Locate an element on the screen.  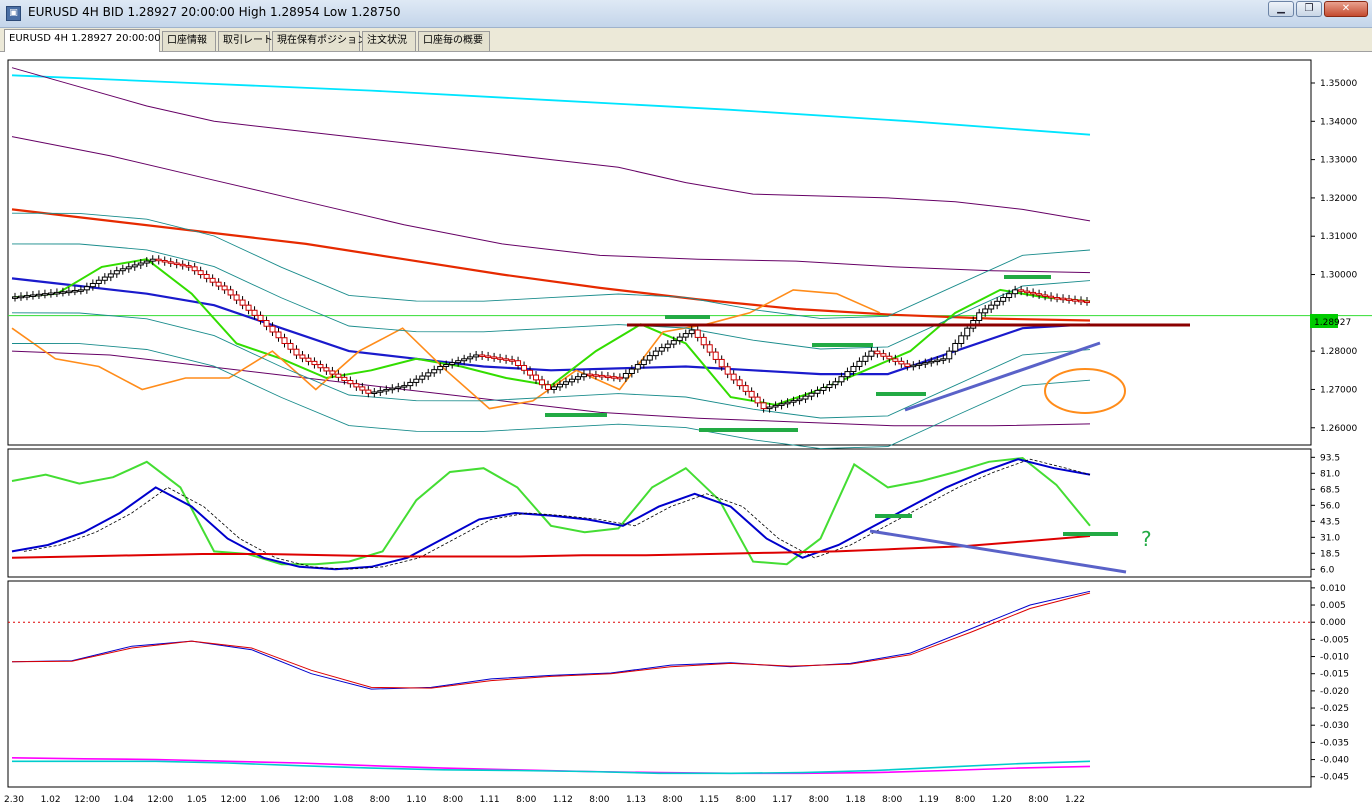
restore-button: ❐ is located at coordinates (1309, 9).